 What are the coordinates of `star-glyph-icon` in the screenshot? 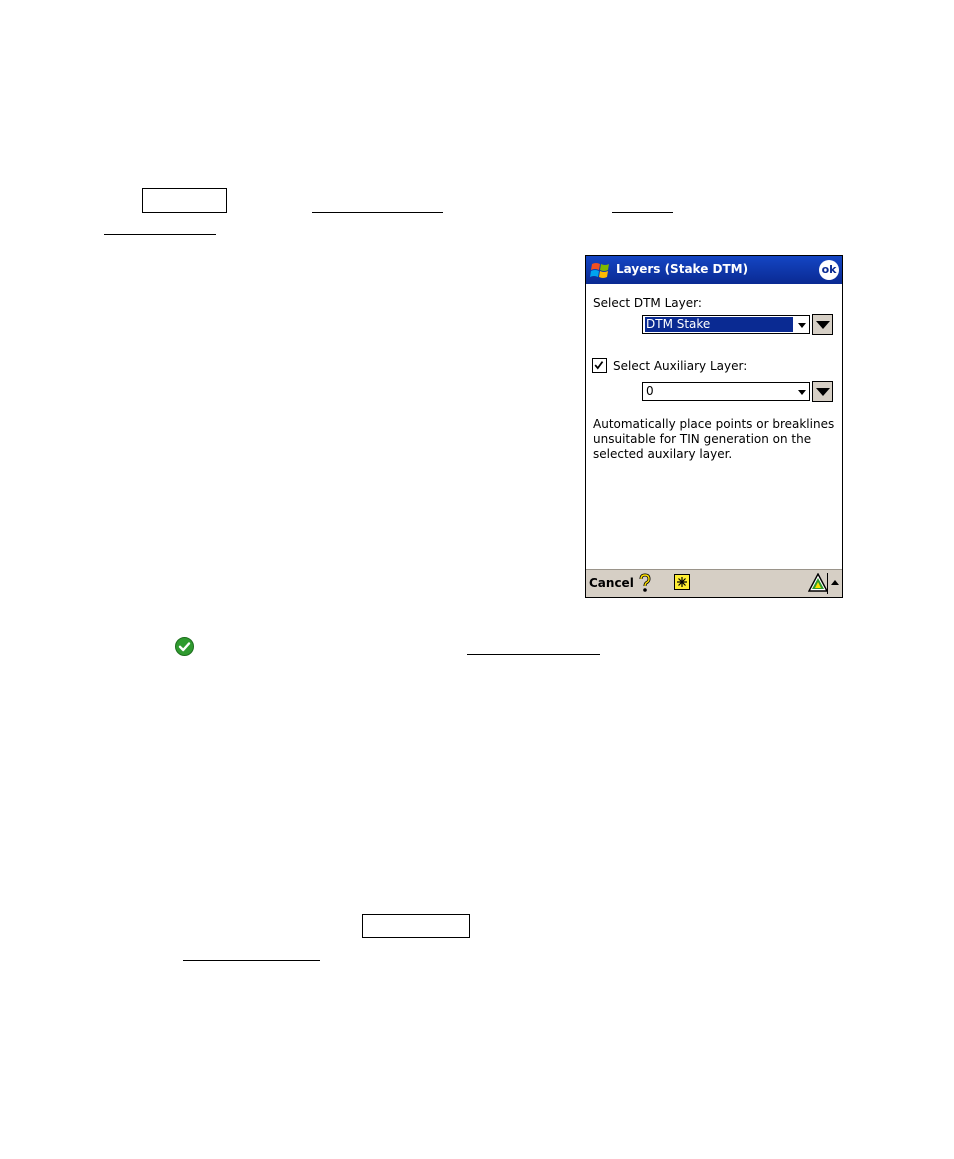 It's located at (682, 582).